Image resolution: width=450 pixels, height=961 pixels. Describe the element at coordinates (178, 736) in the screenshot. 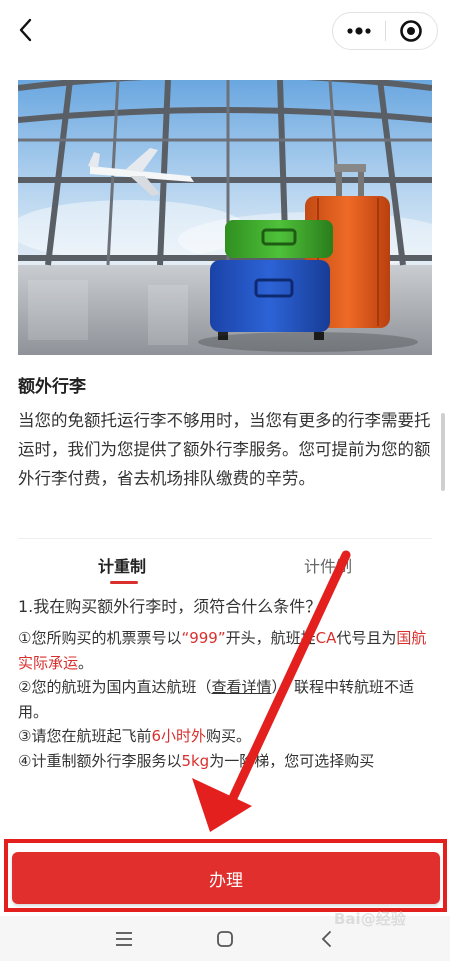

I see `rule-highlight: 6小时外` at that location.